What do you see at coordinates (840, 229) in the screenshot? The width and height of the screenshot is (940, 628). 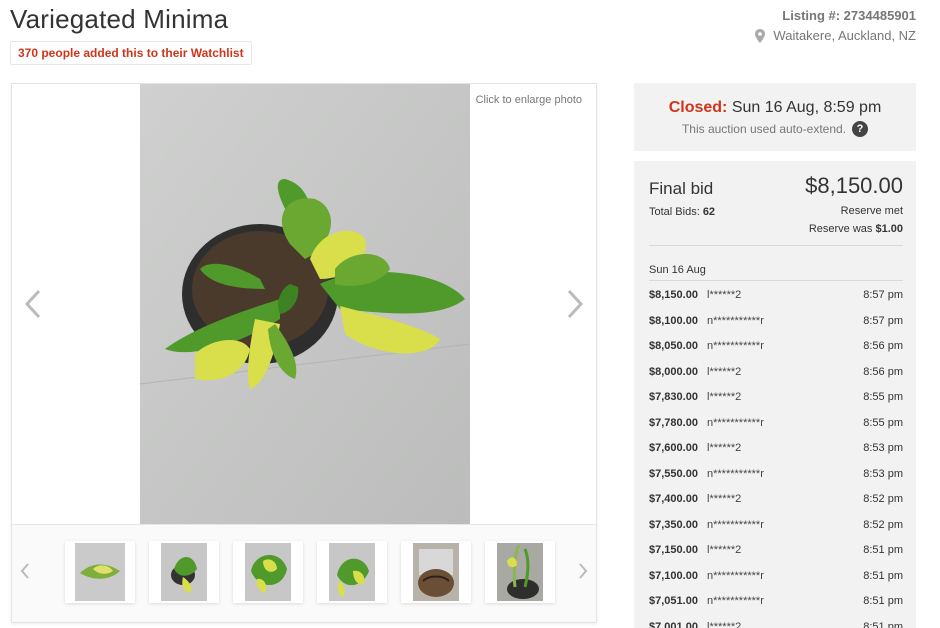 I see `reserve-was-label: Reserve was` at bounding box center [840, 229].